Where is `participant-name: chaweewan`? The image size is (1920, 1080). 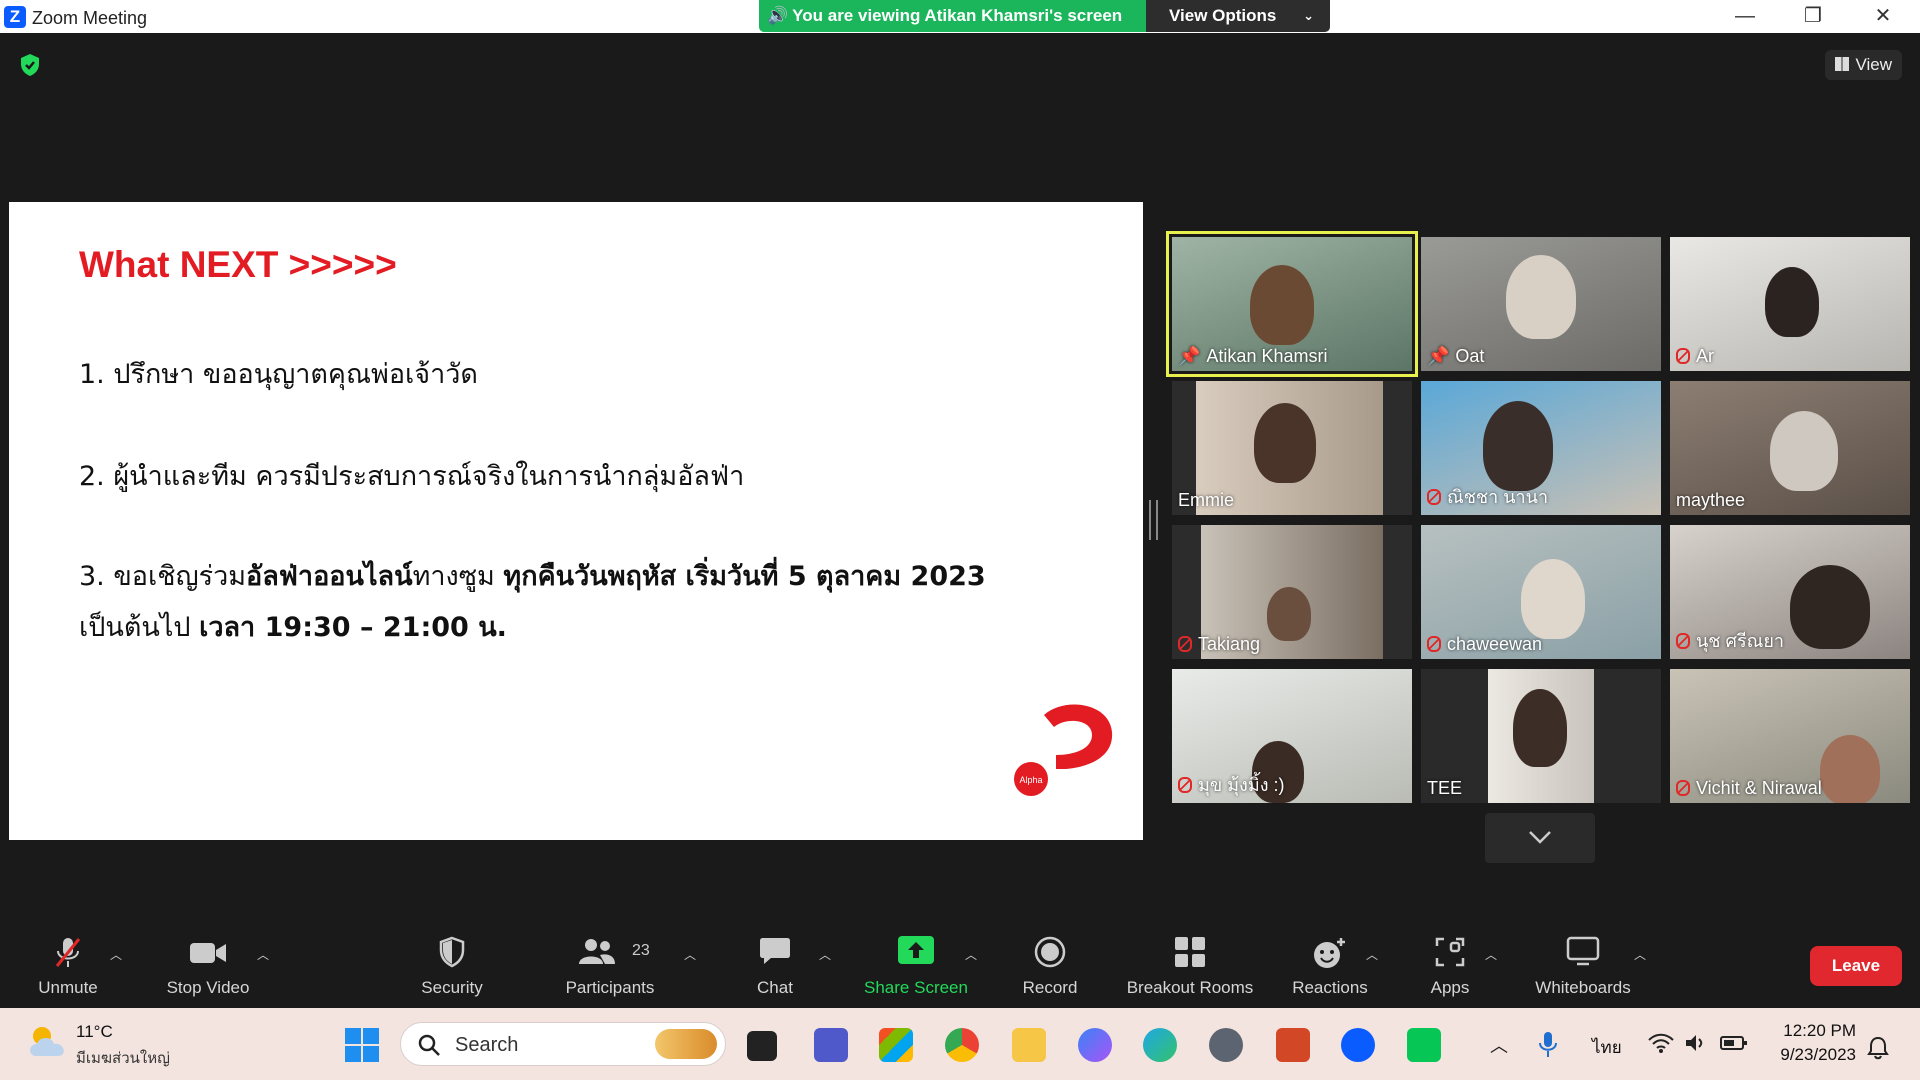 participant-name: chaweewan is located at coordinates (1495, 644).